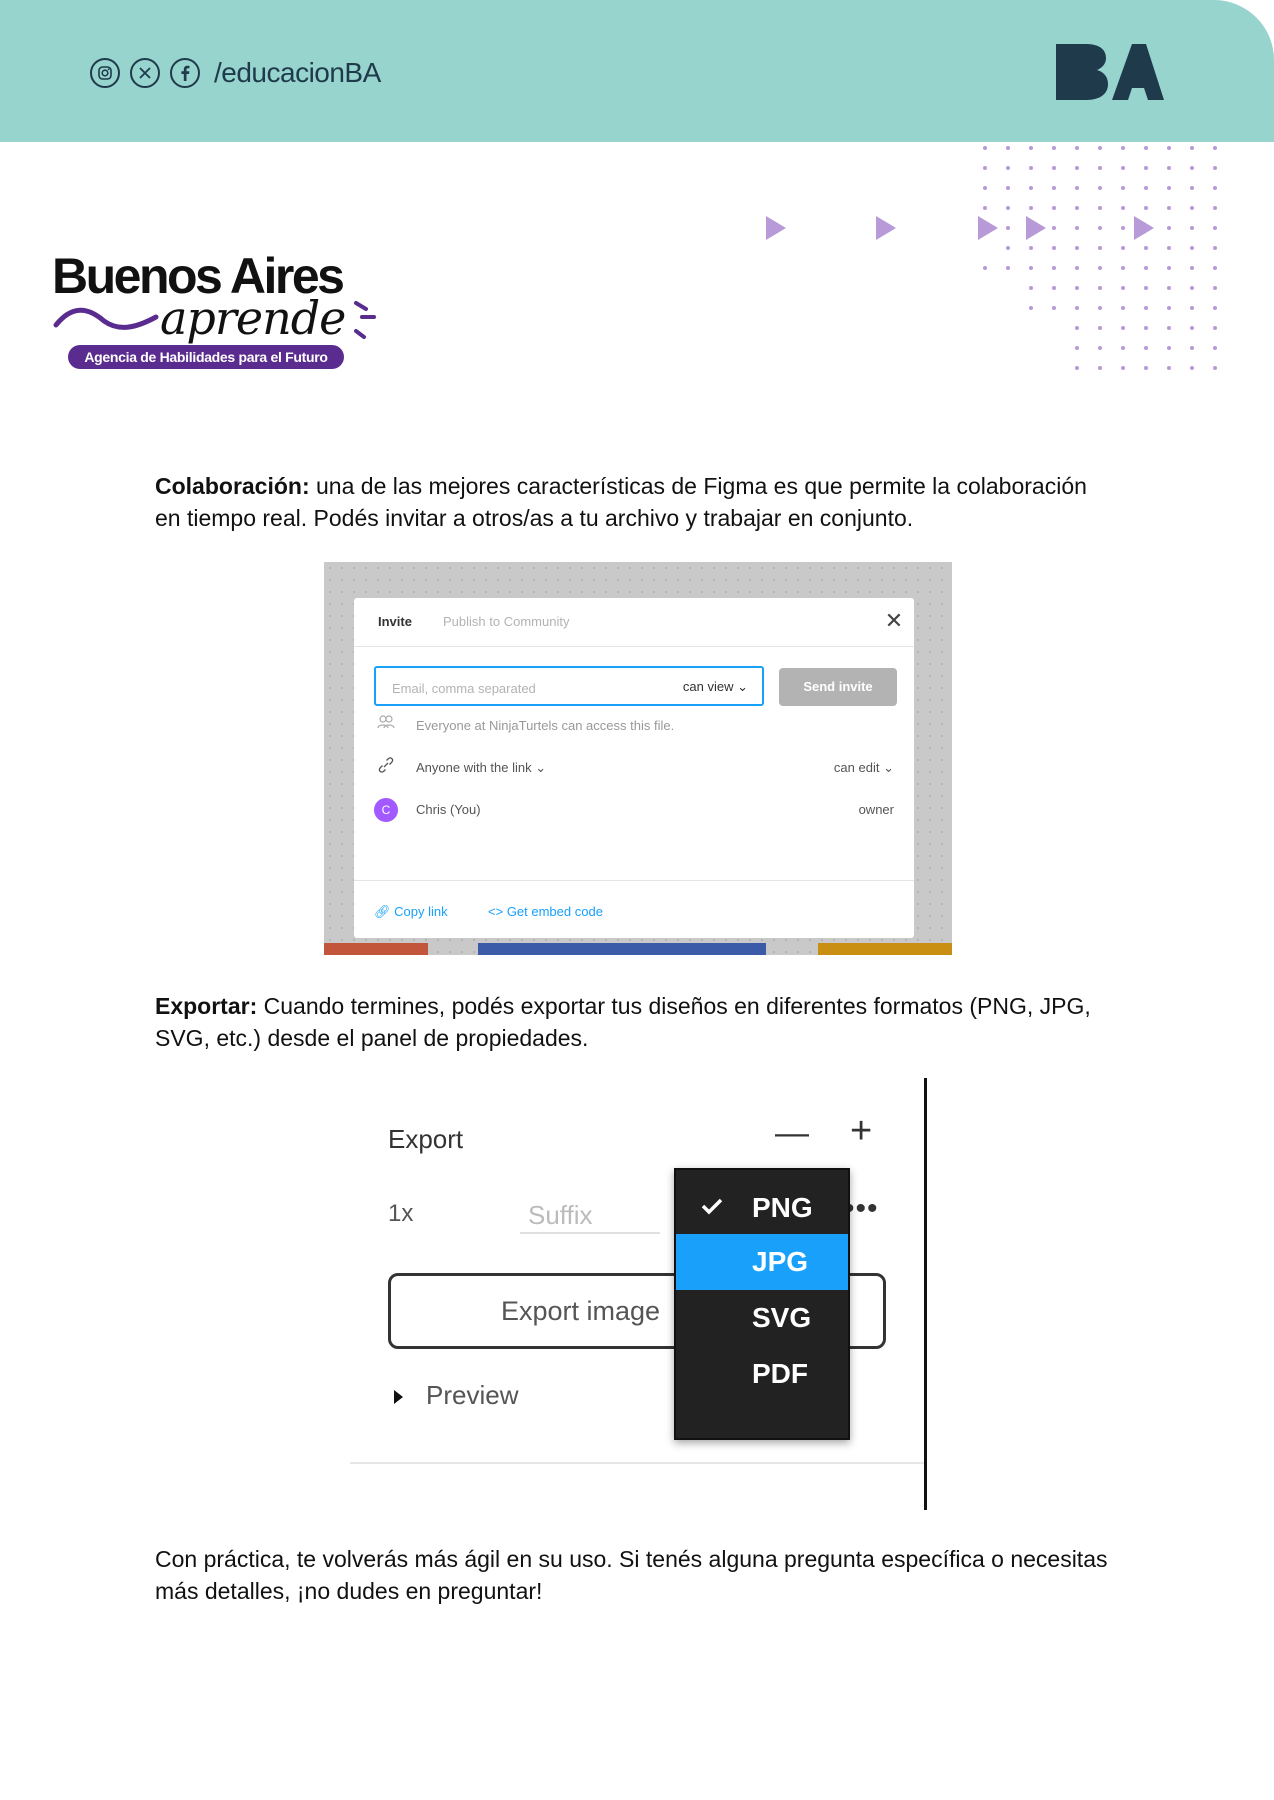 This screenshot has height=1800, width=1274. What do you see at coordinates (925, 1294) in the screenshot?
I see `panel-border` at bounding box center [925, 1294].